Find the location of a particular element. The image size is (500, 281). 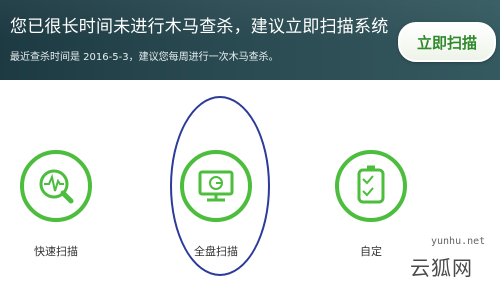

watermark-url: yunhu.net is located at coordinates (458, 241).